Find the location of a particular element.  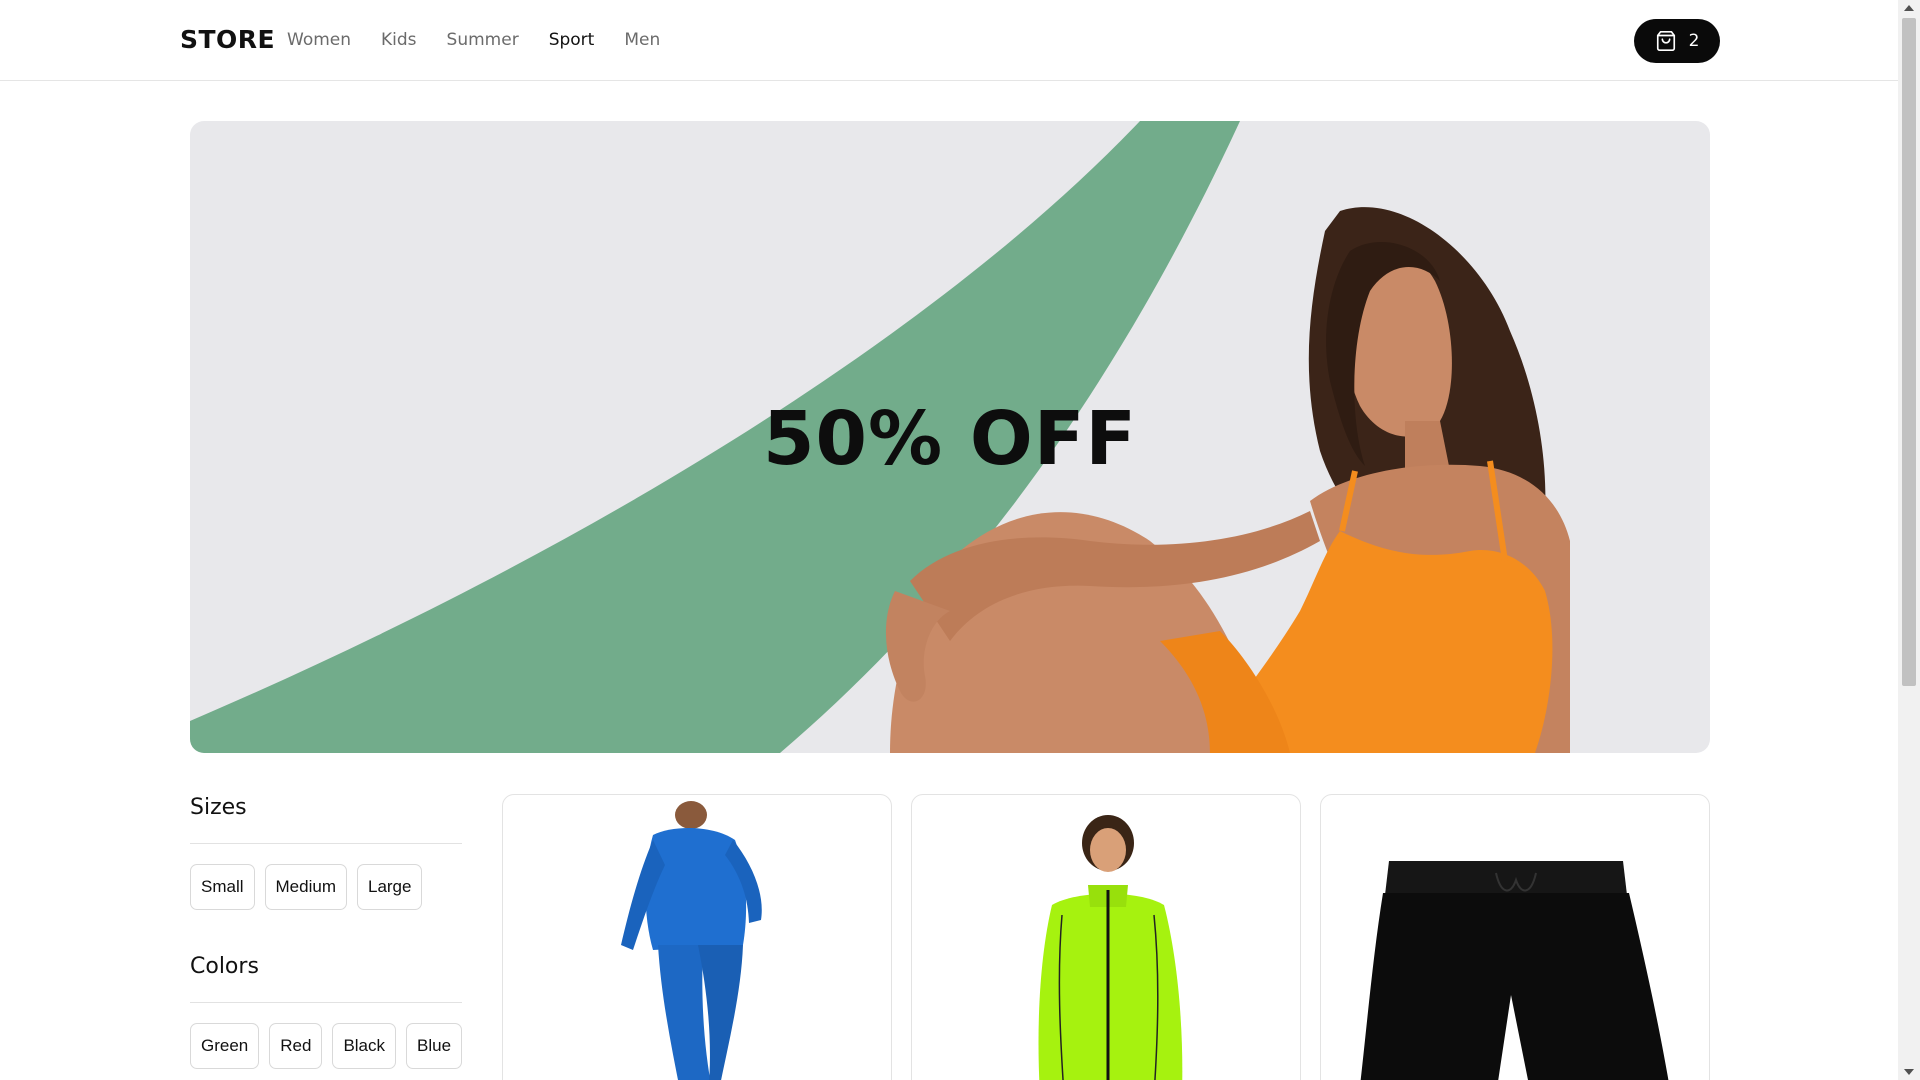

hero-headline: 50% OFF is located at coordinates (950, 439).